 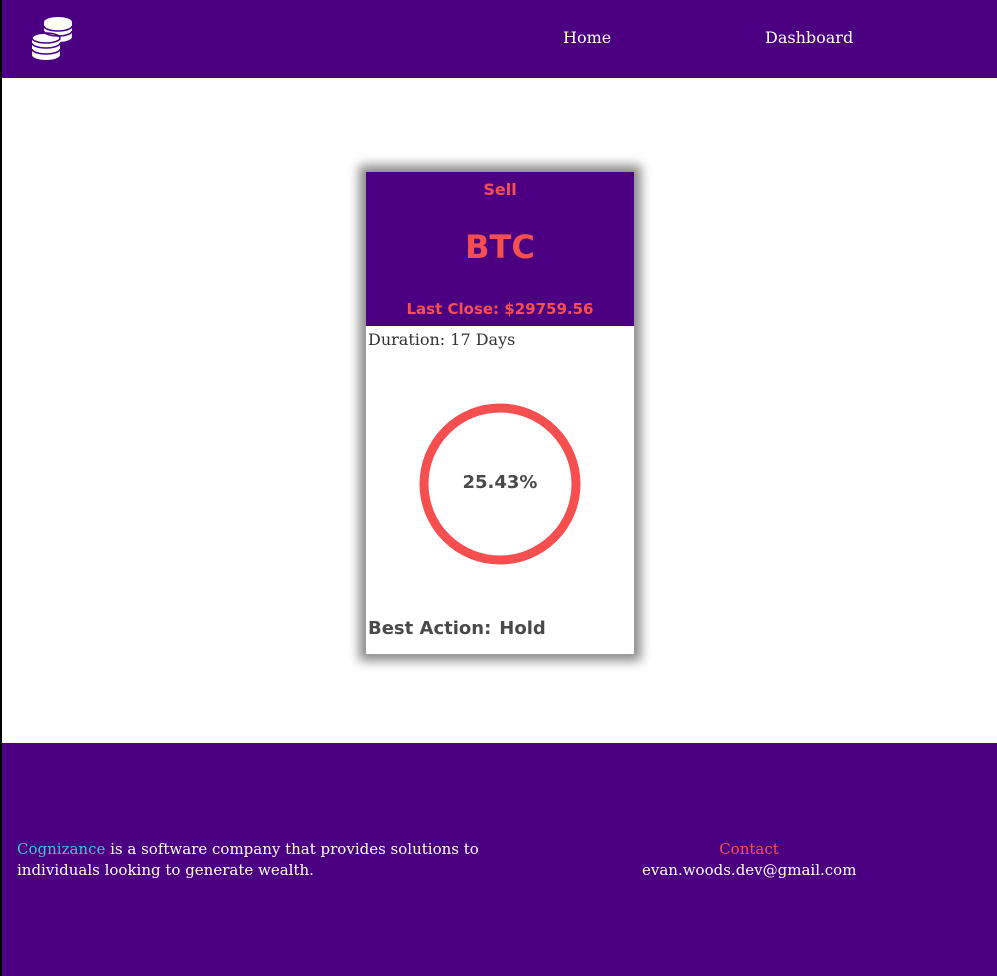 I want to click on best-action-label: Best Action:, so click(x=430, y=628).